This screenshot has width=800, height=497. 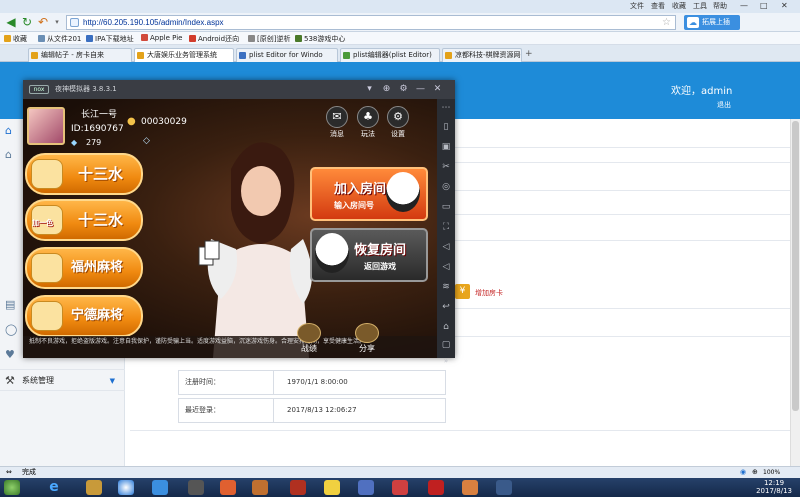 I want to click on page-icon, so click(x=74, y=22).